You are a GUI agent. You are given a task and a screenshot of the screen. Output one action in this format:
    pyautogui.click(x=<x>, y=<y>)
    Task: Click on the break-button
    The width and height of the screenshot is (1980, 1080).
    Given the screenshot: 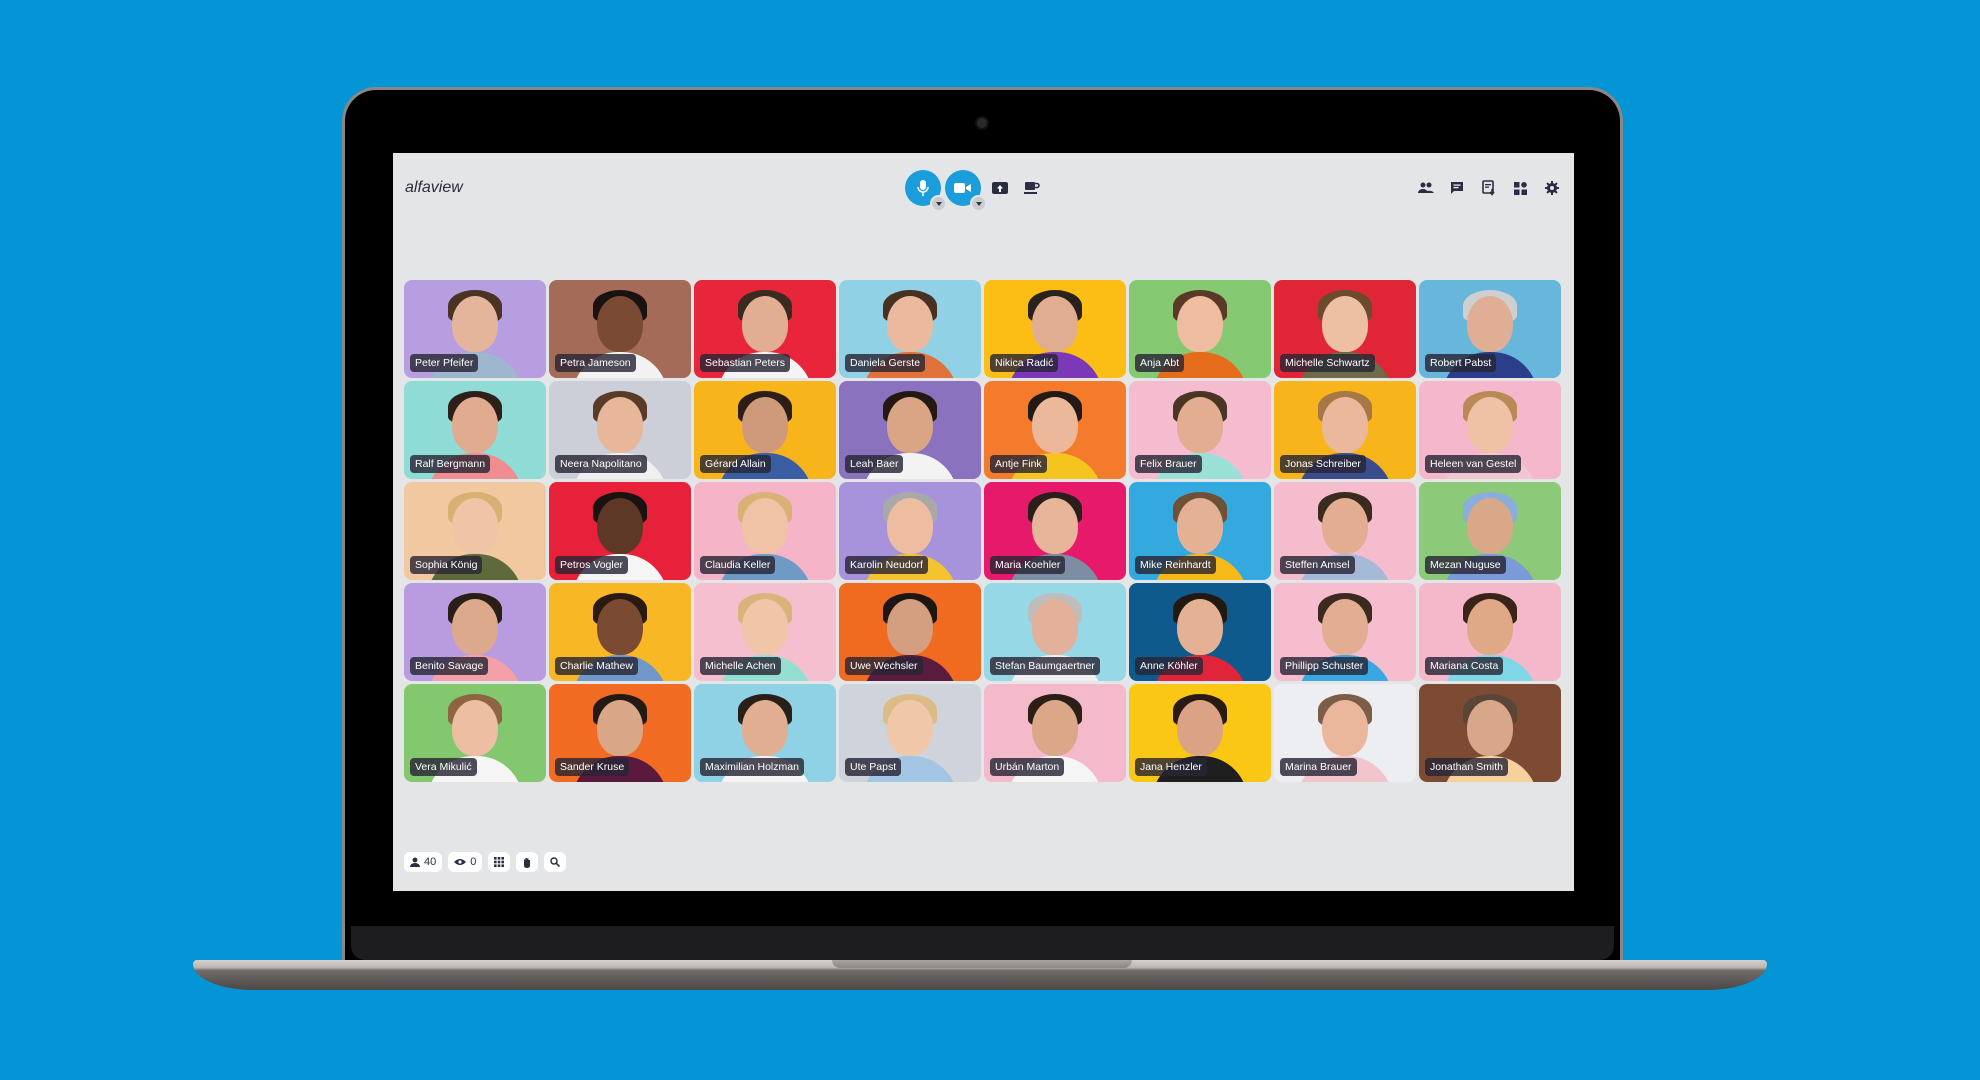 What is the action you would take?
    pyautogui.click(x=1032, y=188)
    